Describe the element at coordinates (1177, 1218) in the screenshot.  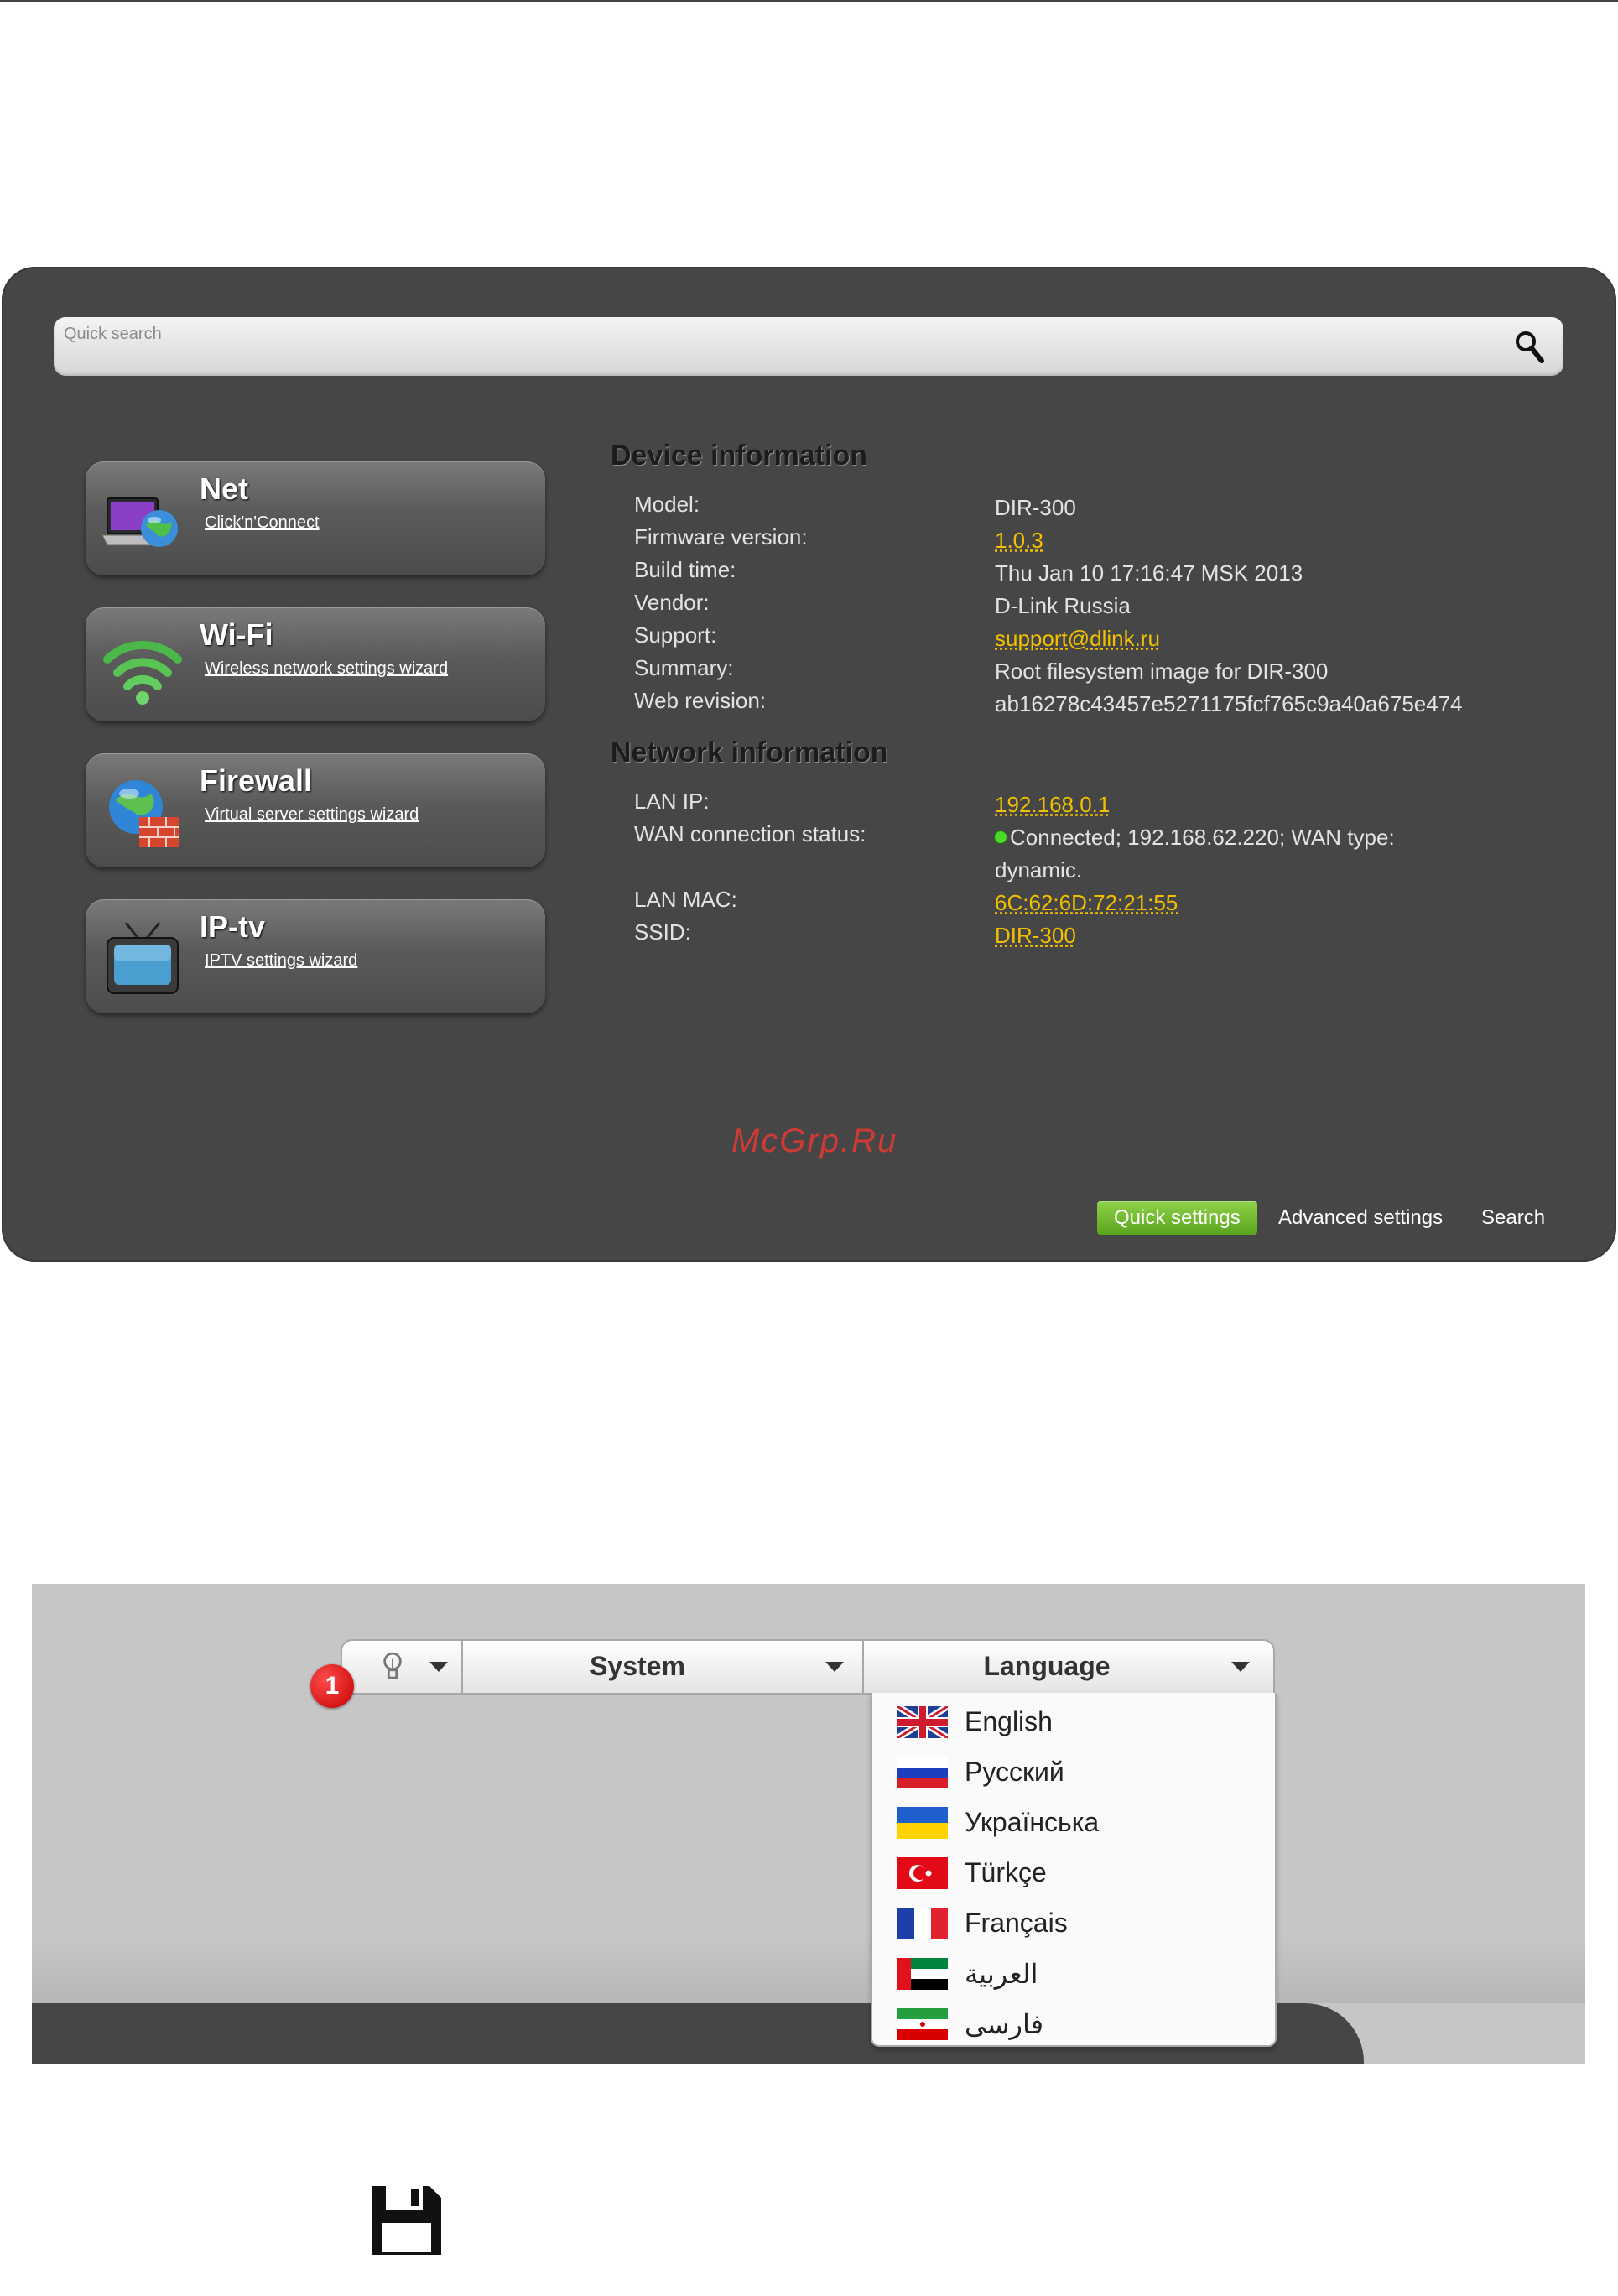
I see `quick-settings-button: Quick settings` at that location.